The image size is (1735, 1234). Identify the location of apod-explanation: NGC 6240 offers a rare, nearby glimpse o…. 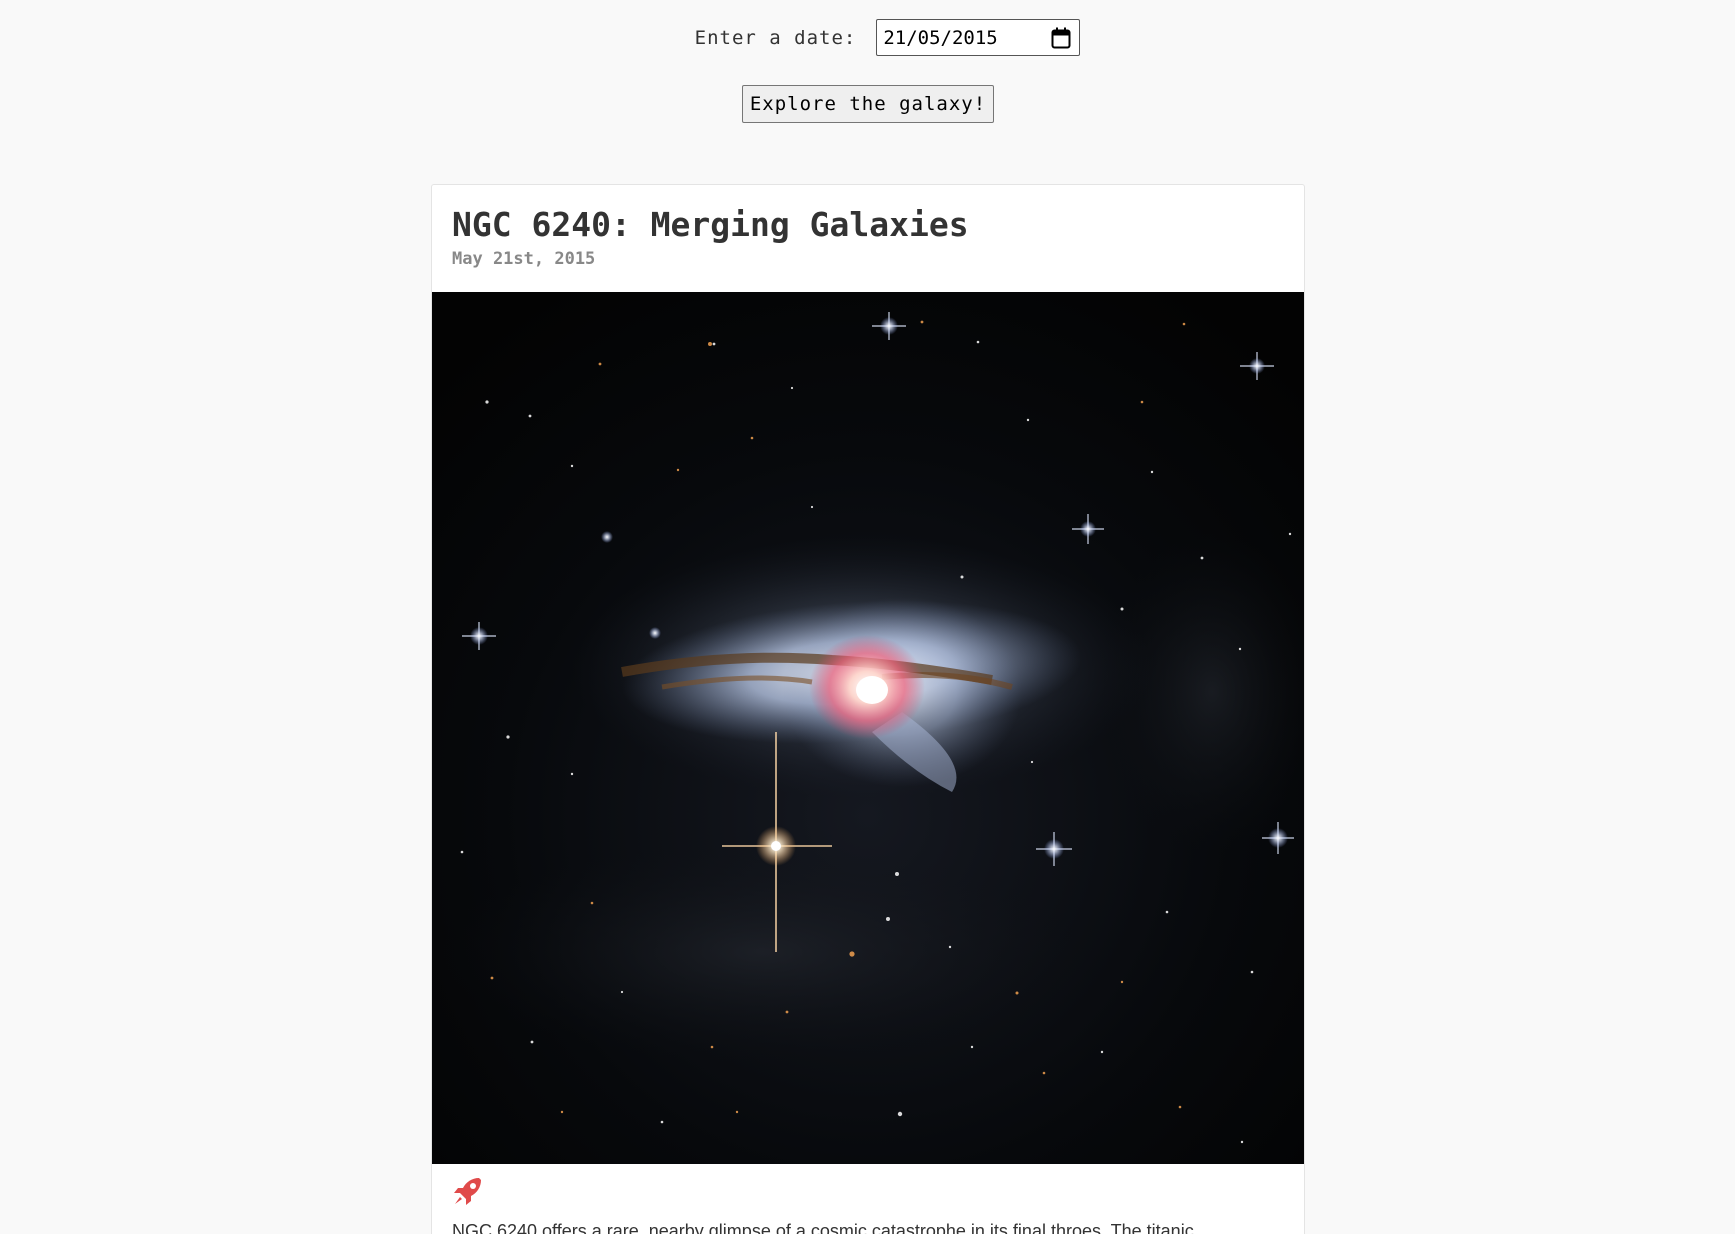
(823, 1227).